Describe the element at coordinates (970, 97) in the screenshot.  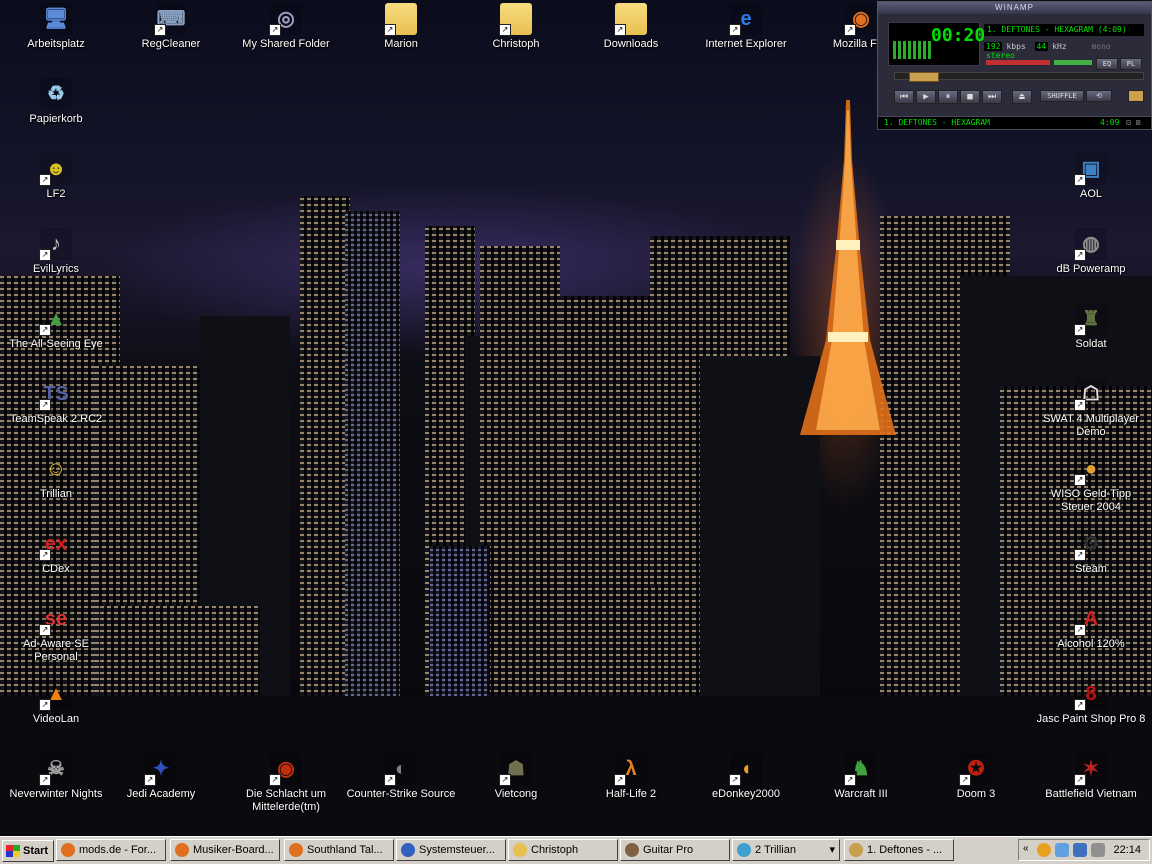
I see `stop-button: ■` at that location.